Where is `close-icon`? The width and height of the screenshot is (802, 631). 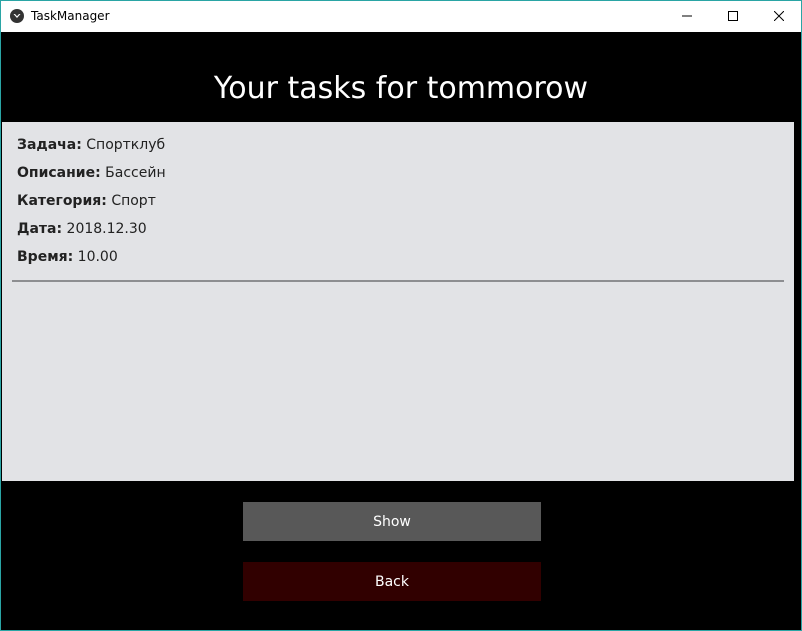
close-icon is located at coordinates (779, 17).